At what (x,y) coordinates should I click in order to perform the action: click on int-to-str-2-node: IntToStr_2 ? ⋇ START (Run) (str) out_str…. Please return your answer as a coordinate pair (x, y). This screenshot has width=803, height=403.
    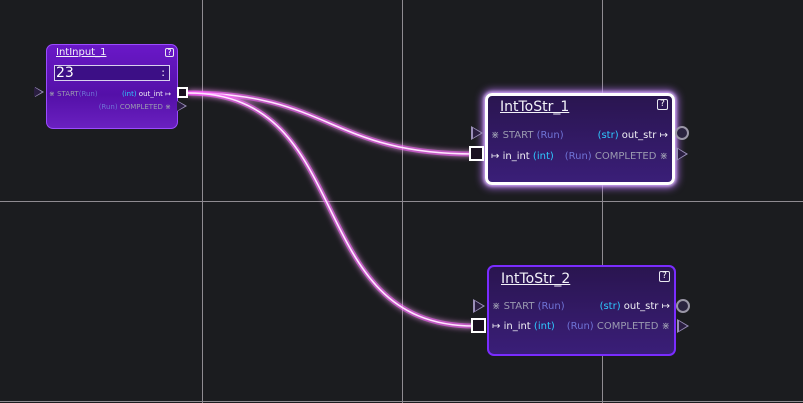
    Looking at the image, I should click on (581, 310).